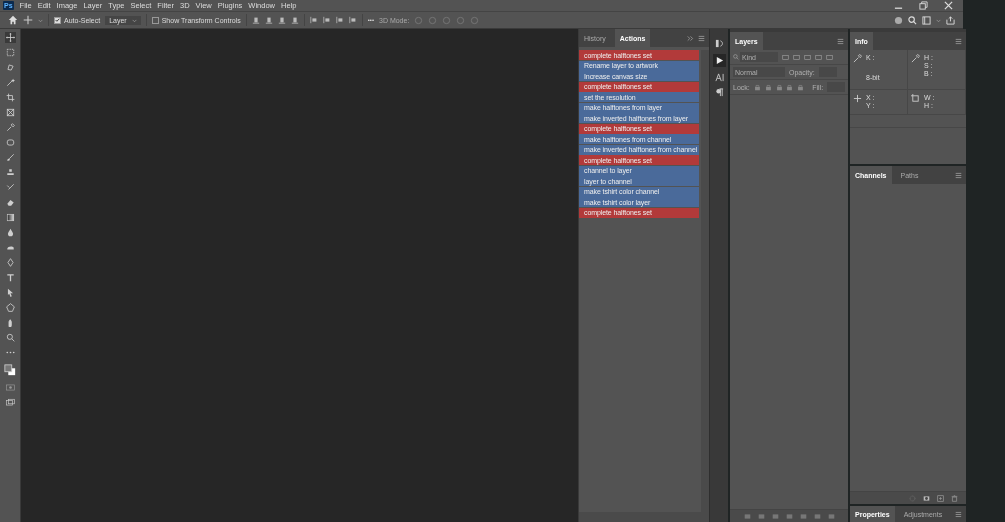 The image size is (1005, 522). Describe the element at coordinates (923, 5) in the screenshot. I see `restore-icon` at that location.